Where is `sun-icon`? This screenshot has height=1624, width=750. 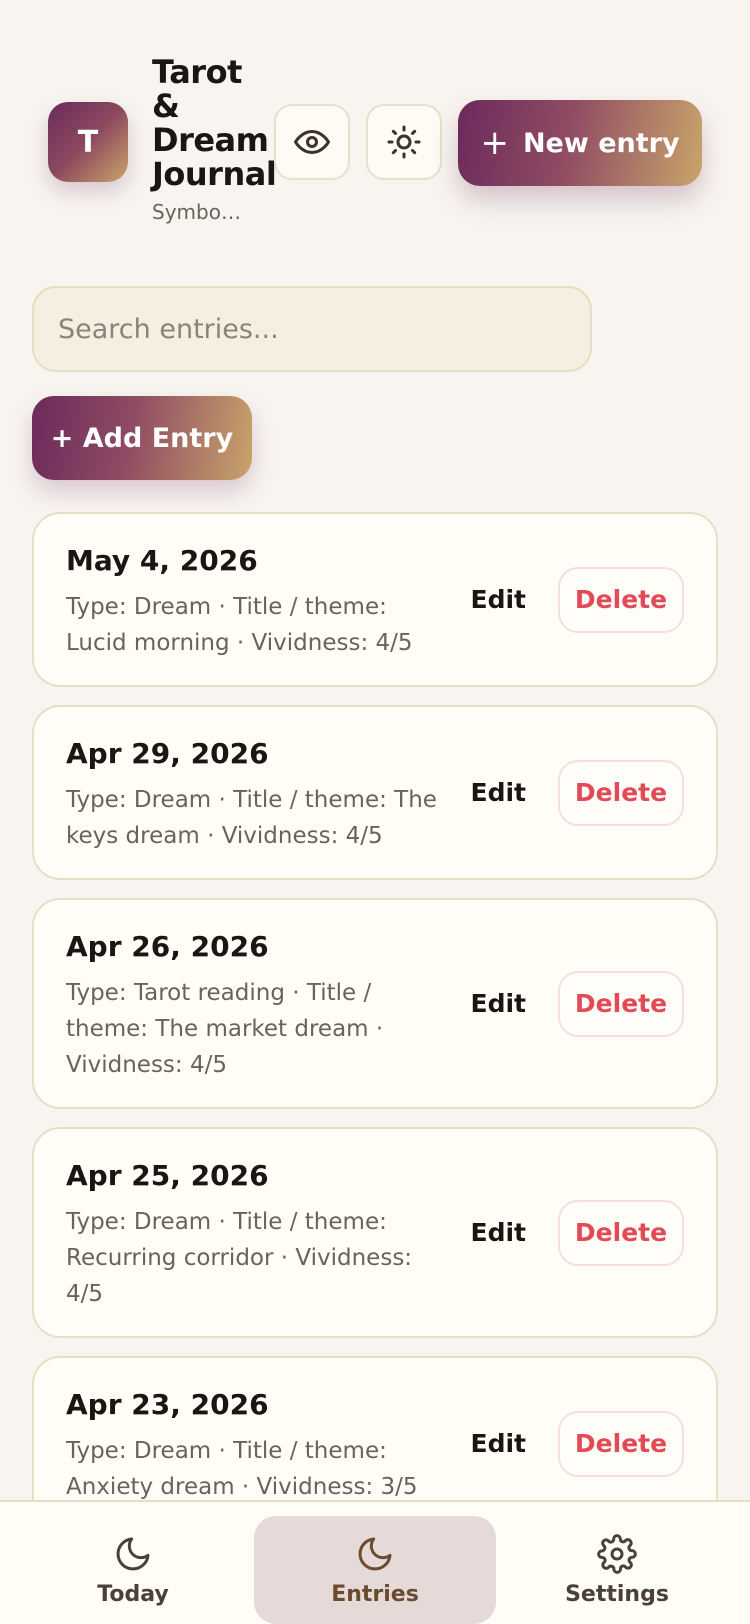
sun-icon is located at coordinates (404, 142).